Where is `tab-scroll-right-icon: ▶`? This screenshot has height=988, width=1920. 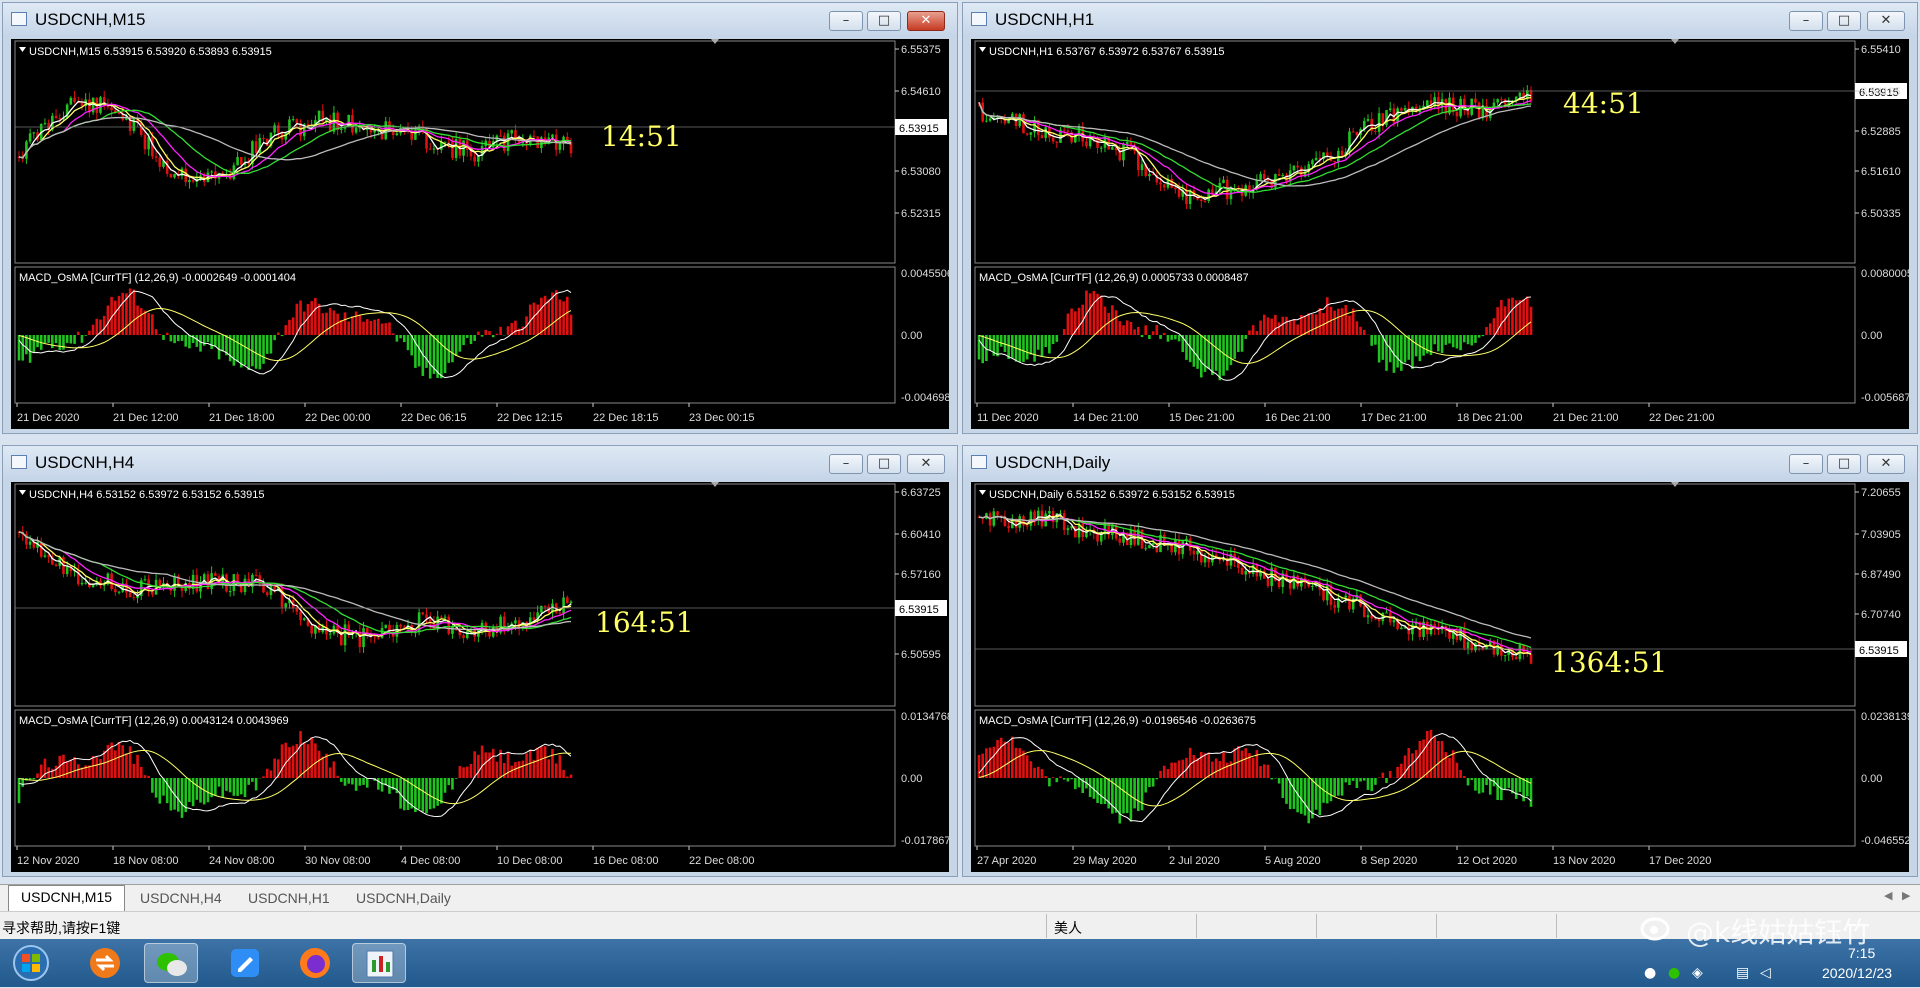
tab-scroll-right-icon: ▶ is located at coordinates (1906, 895).